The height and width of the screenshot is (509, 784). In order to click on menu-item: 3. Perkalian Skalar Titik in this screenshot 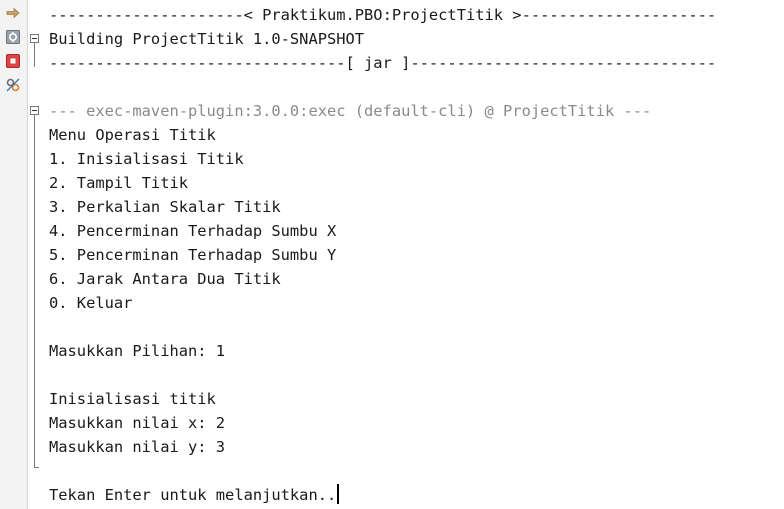, I will do `click(165, 207)`.